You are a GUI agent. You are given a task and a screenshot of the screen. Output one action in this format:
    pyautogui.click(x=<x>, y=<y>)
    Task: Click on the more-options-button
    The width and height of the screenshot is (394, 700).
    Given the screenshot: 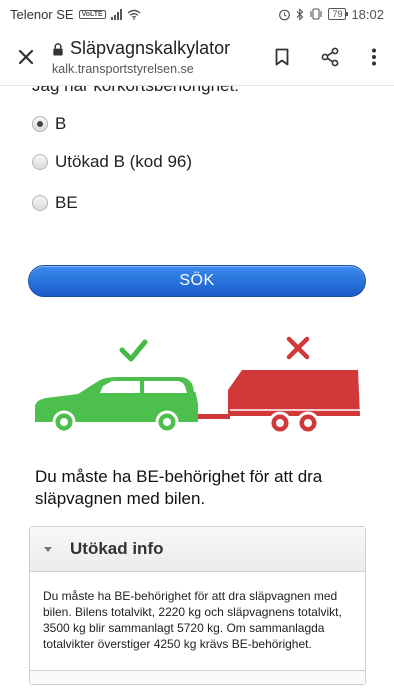 What is the action you would take?
    pyautogui.click(x=374, y=57)
    